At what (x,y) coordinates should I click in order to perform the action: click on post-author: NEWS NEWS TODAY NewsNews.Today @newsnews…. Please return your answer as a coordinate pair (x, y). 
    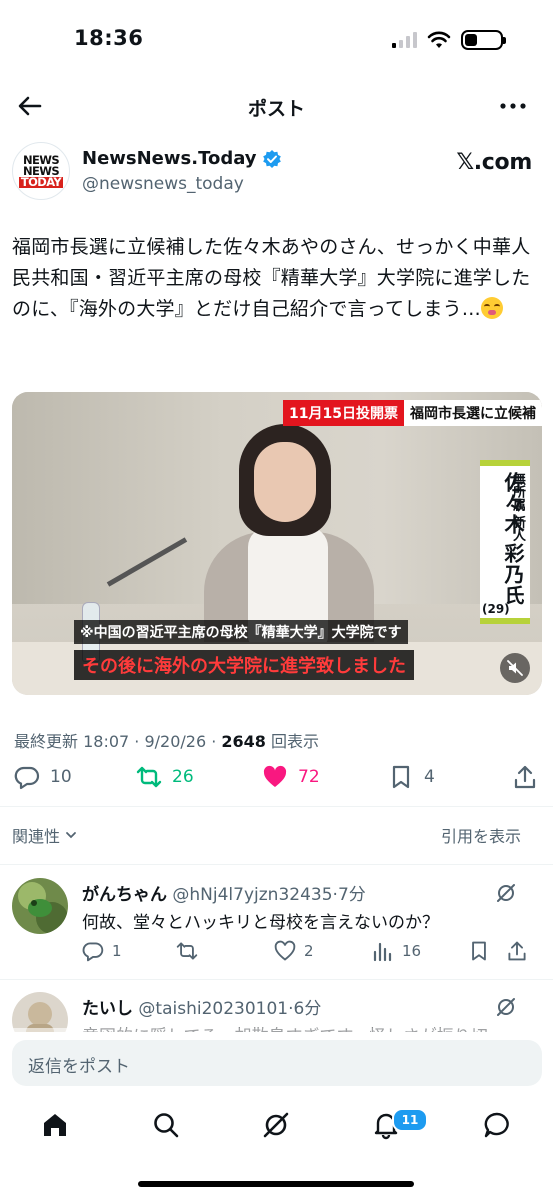
    Looking at the image, I should click on (277, 172).